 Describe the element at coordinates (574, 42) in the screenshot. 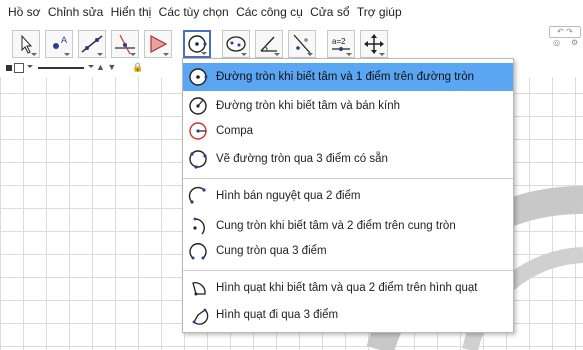

I see `gear-icon: ⚙` at that location.